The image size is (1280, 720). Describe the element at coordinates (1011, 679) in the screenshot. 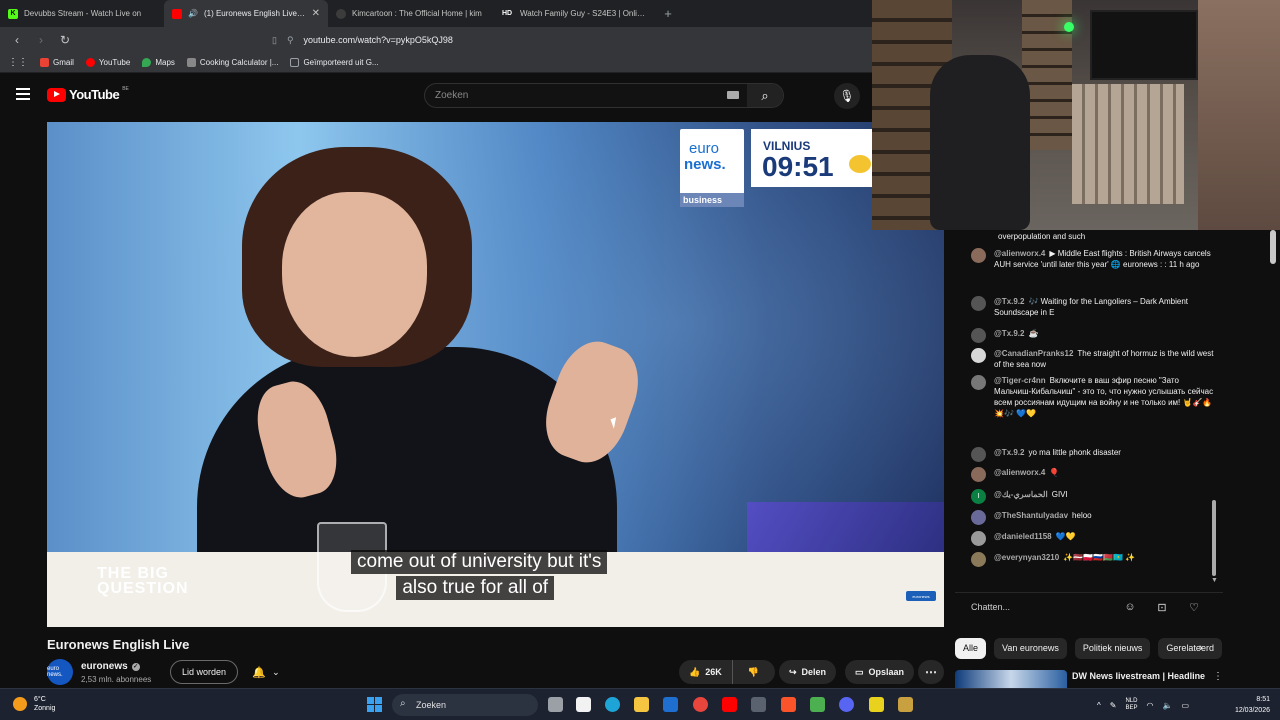

I see `video-thumbnail` at that location.